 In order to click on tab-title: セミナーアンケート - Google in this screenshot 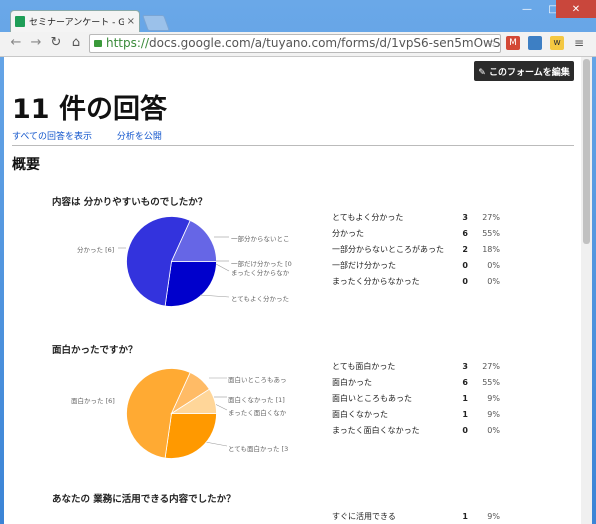, I will do `click(76, 23)`.